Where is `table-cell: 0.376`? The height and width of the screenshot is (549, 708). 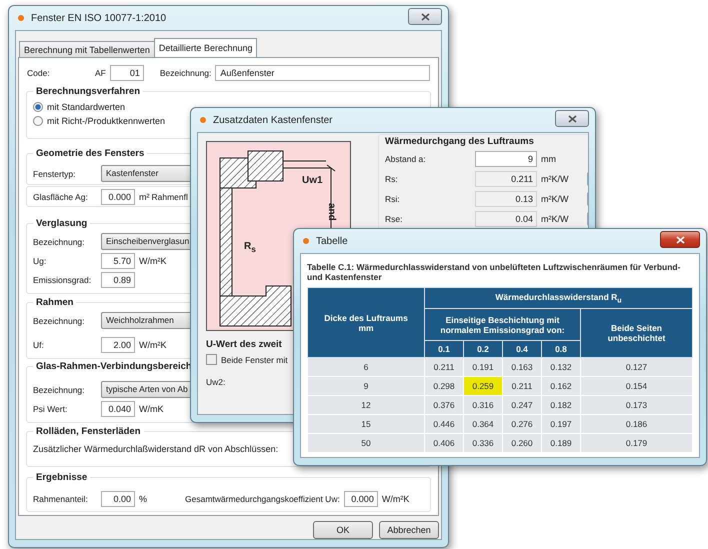
table-cell: 0.376 is located at coordinates (444, 405).